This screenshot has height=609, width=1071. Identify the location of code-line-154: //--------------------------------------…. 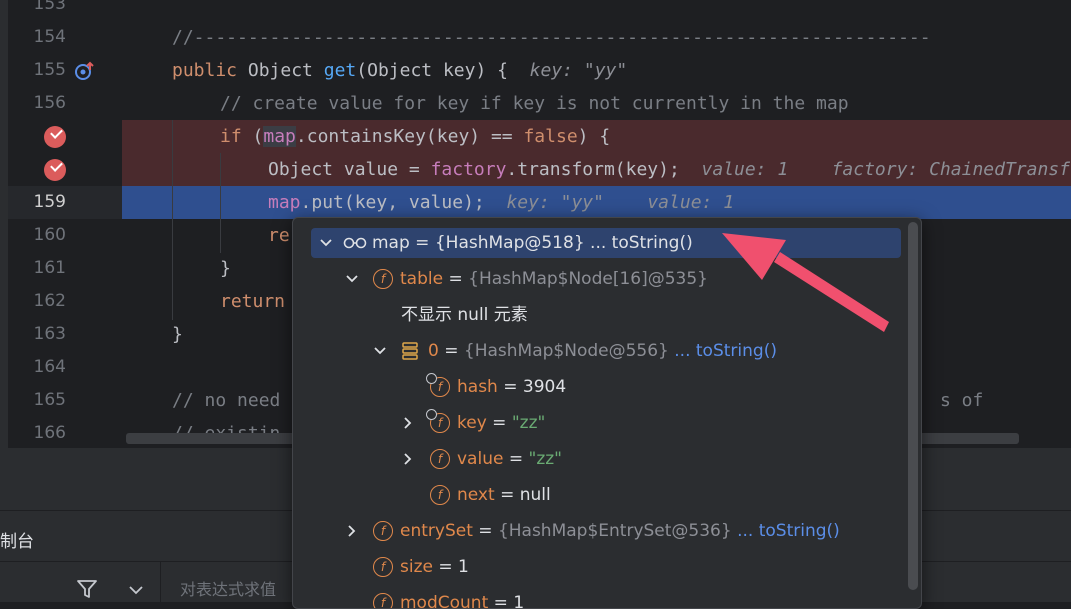
(596, 37).